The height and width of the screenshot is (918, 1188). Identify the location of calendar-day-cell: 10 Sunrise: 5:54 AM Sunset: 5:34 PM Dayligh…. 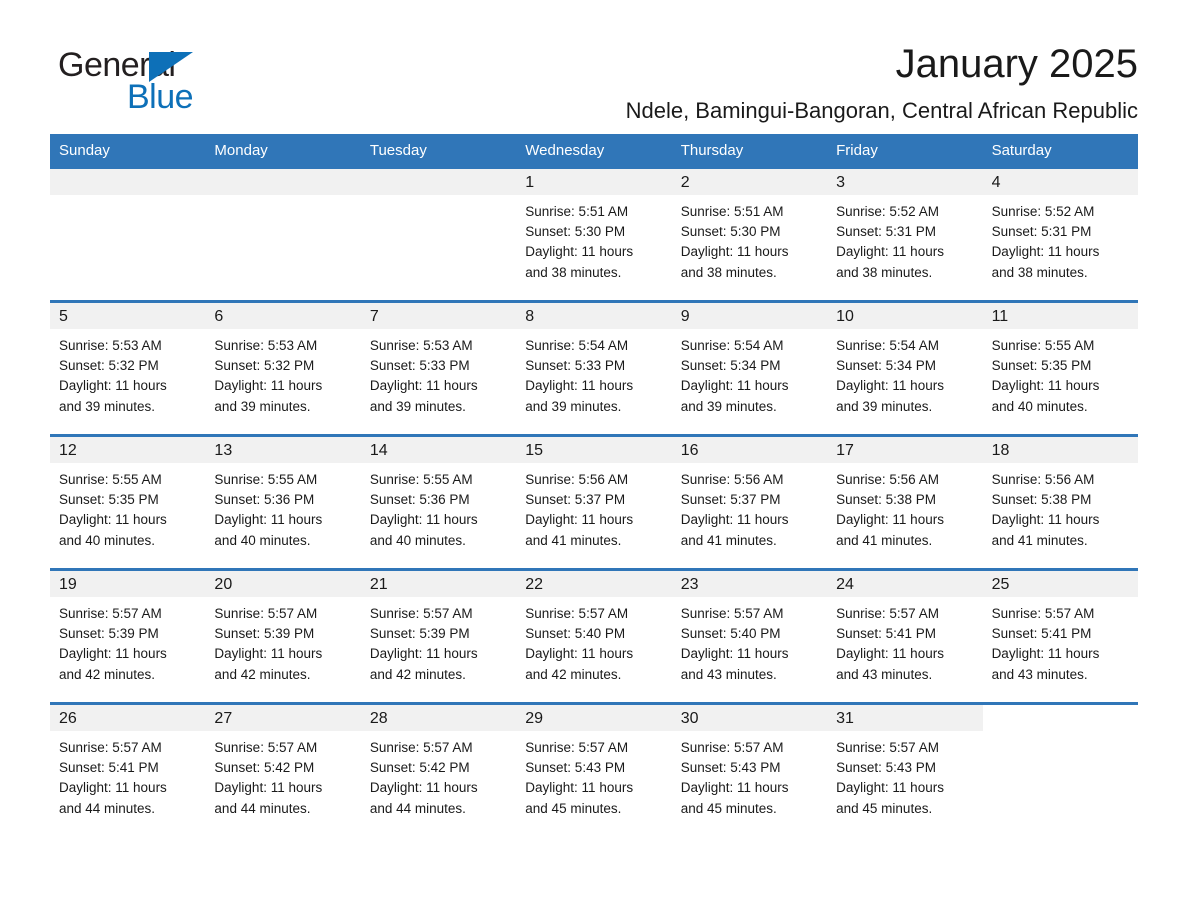
(905, 368).